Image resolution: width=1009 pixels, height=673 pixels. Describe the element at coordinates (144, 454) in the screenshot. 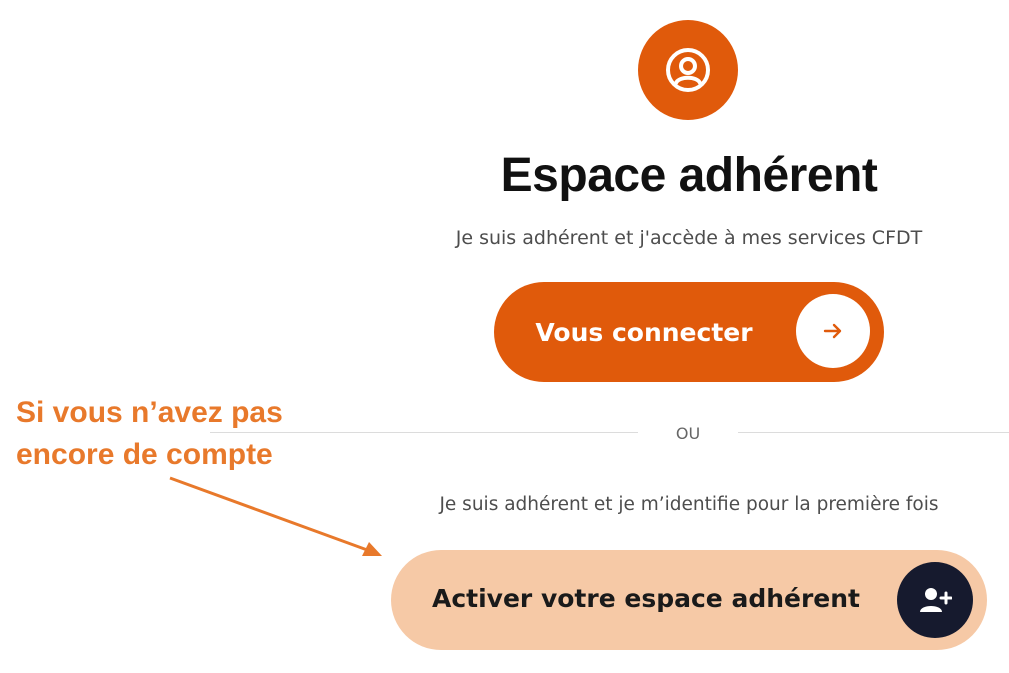

I see `annotation-line-2: encore de compte` at that location.